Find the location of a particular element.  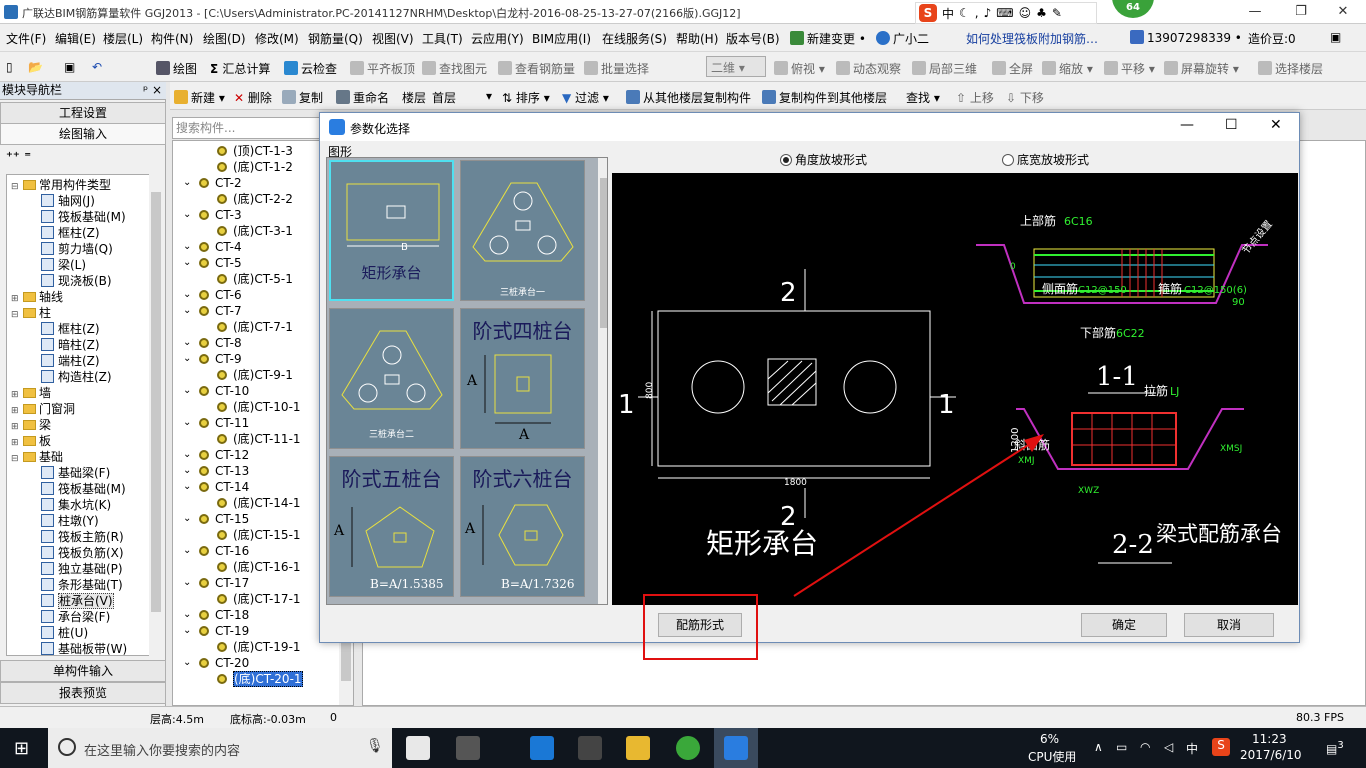

close-button: ✕ is located at coordinates (1343, 12).